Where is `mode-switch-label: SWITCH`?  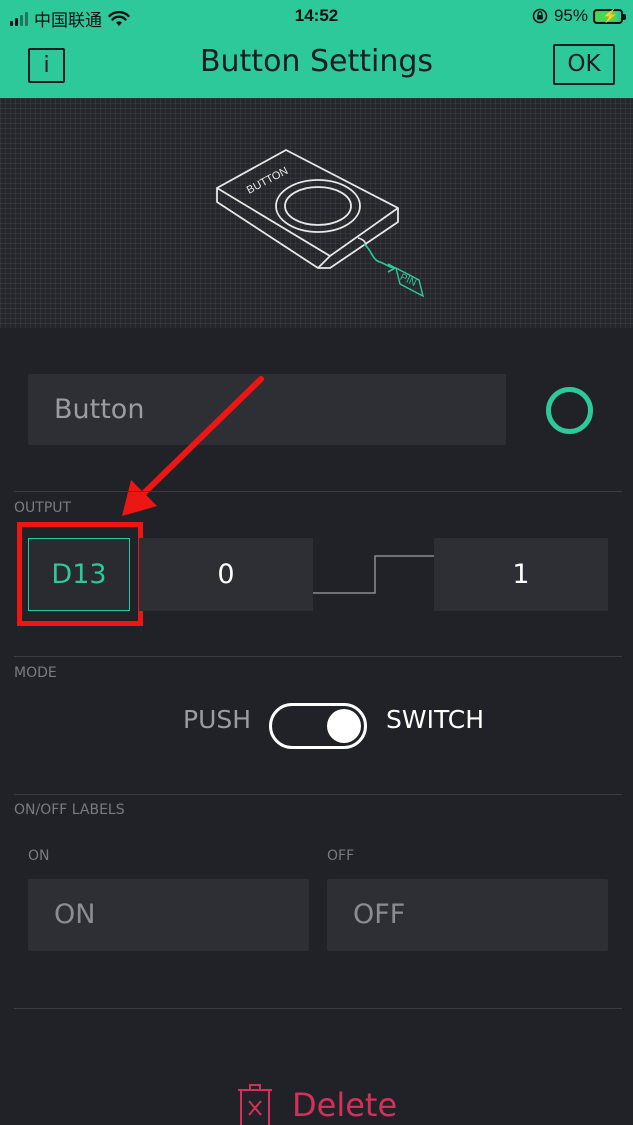 mode-switch-label: SWITCH is located at coordinates (435, 719).